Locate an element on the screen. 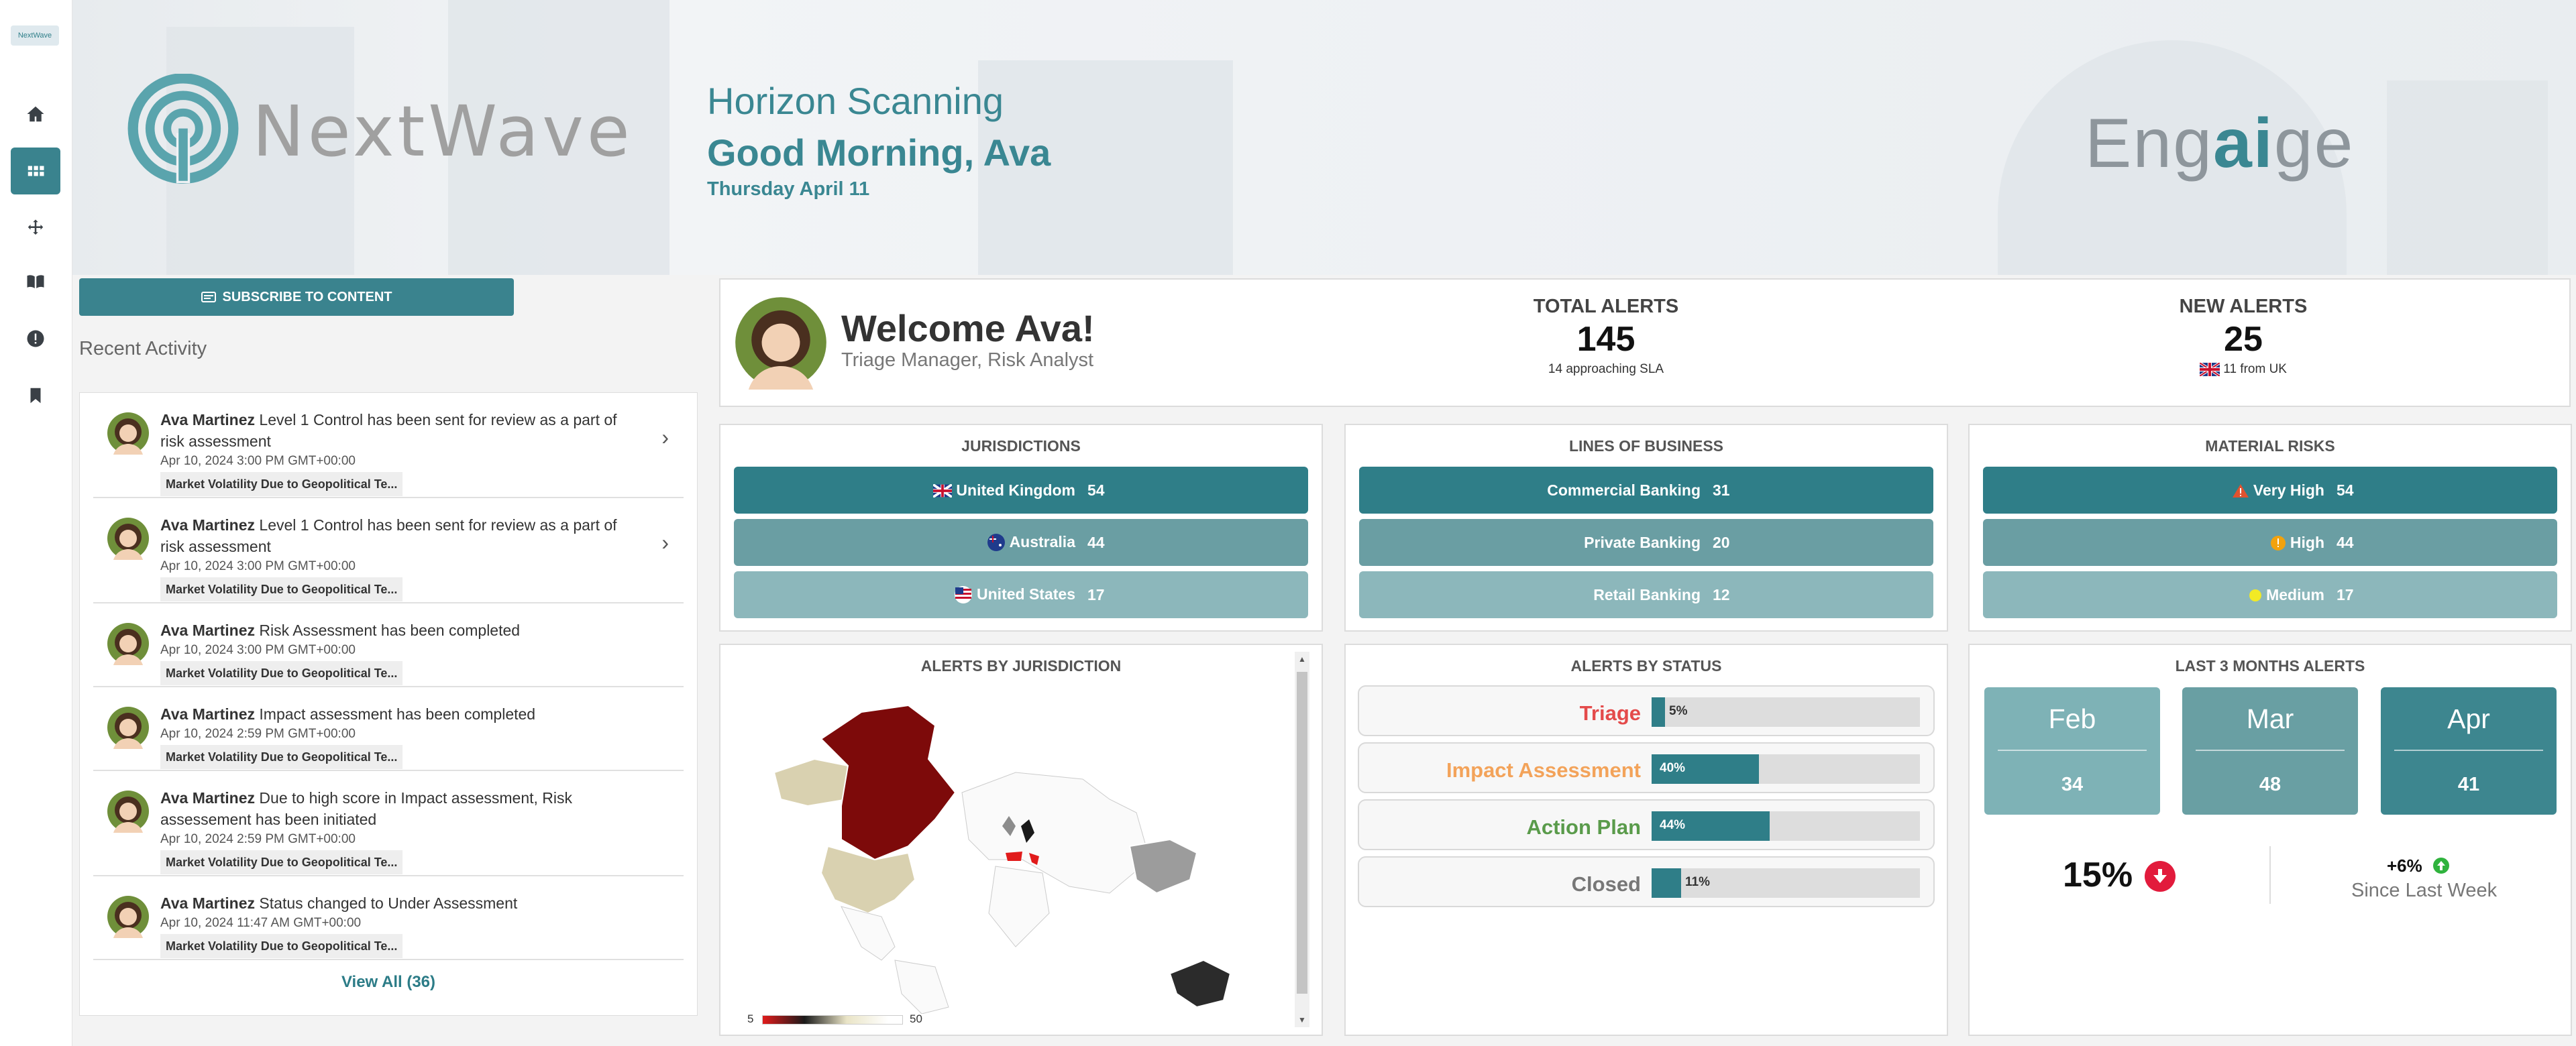 This screenshot has height=1046, width=2576. map-region-europe-asia is located at coordinates (1055, 833).